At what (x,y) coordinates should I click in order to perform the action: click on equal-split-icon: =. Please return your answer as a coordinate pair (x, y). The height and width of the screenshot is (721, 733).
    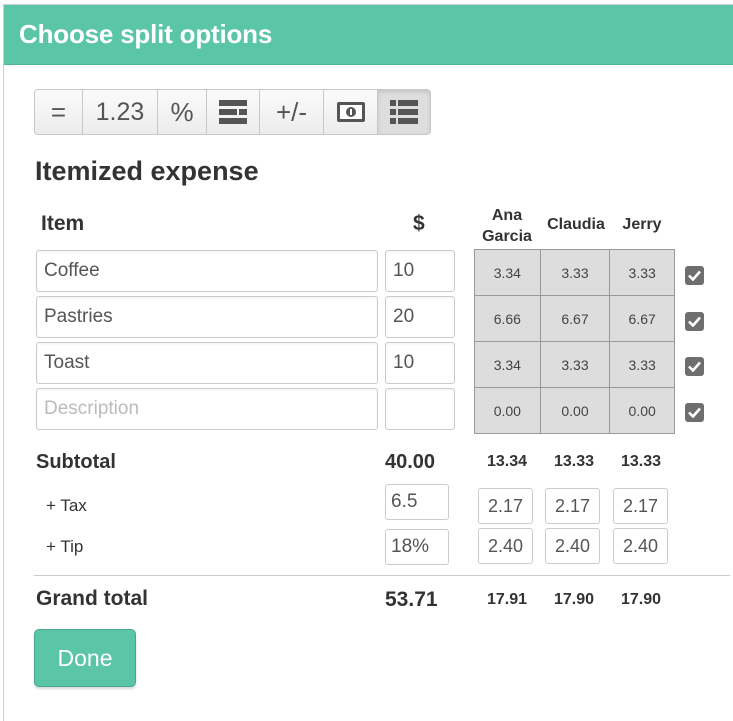
    Looking at the image, I should click on (58, 111).